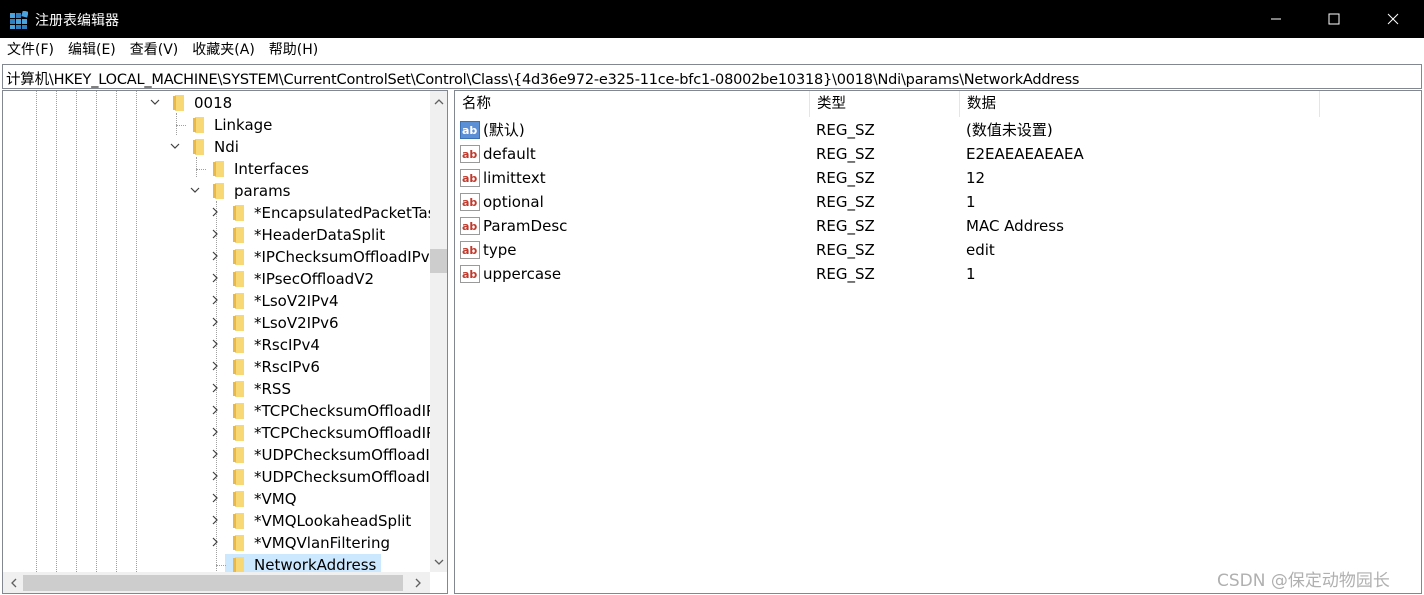  What do you see at coordinates (935, 274) in the screenshot?
I see `value-row: ab uppercase REG_SZ 1` at bounding box center [935, 274].